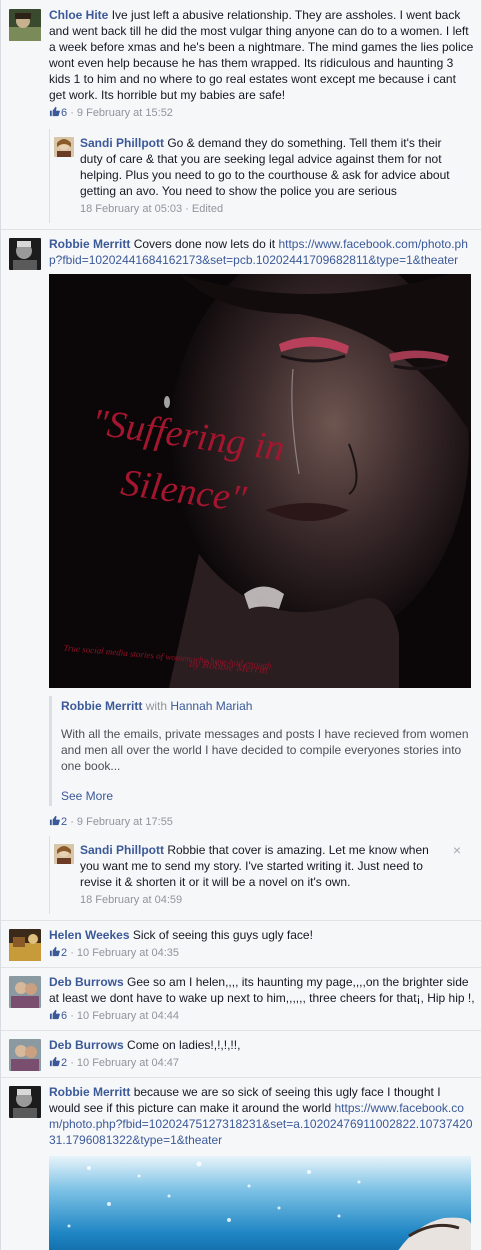 This screenshot has width=482, height=1250. I want to click on shared-post-author: Robbie Merritt, so click(101, 706).